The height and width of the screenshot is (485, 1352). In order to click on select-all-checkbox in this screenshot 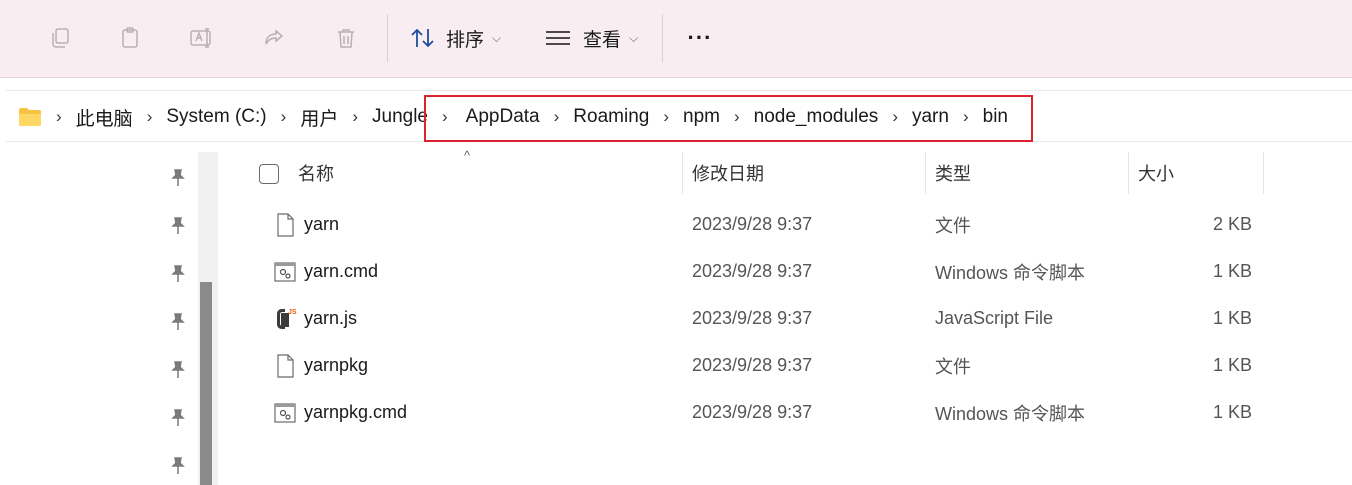, I will do `click(269, 174)`.